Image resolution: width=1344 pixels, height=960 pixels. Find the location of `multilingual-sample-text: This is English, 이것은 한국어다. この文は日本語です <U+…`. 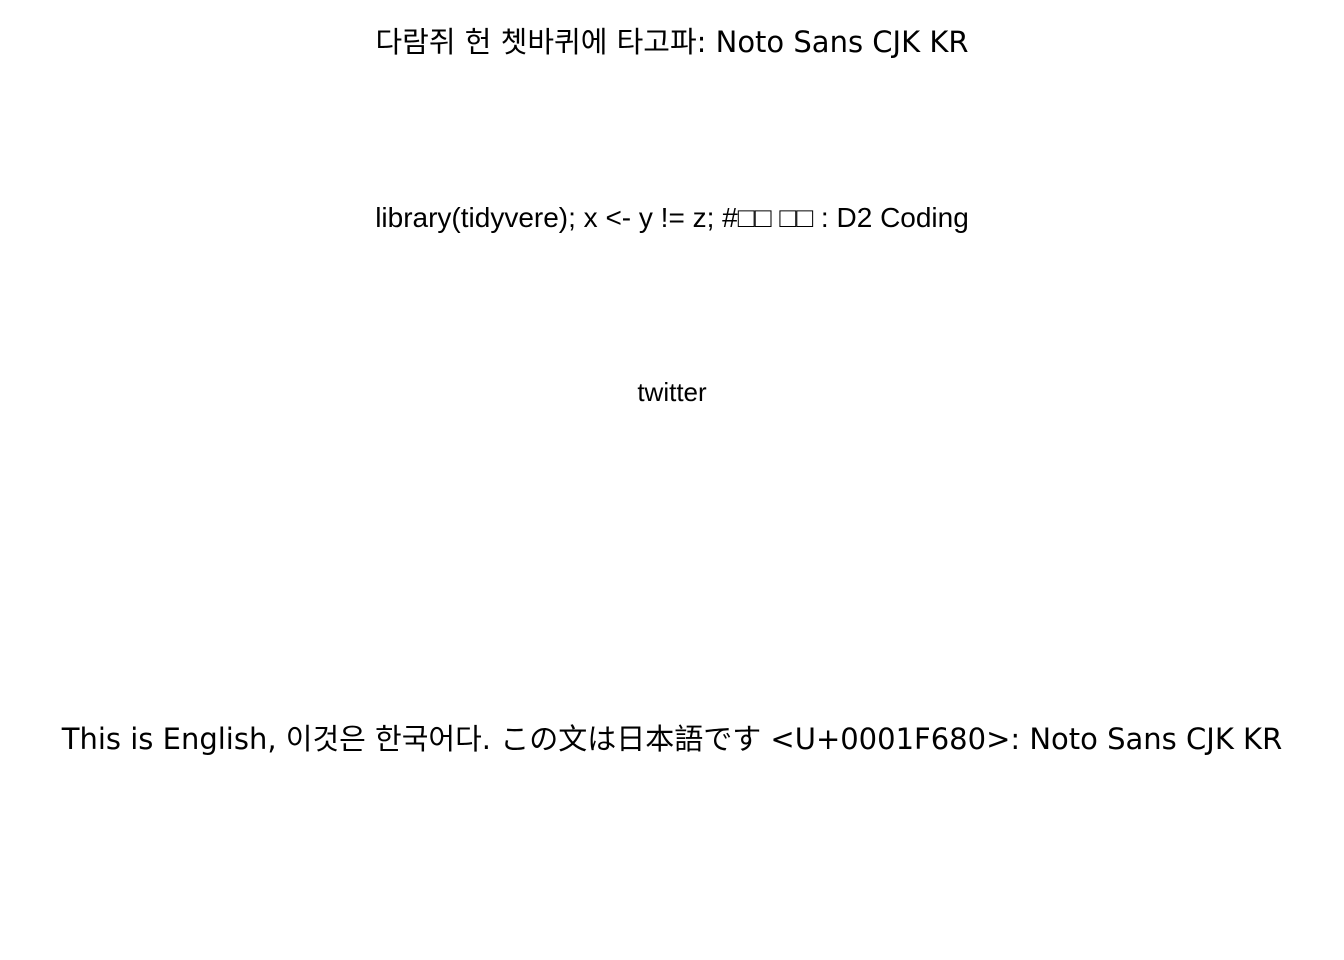

multilingual-sample-text: This is English, 이것은 한국어다. この文は日本語です <U+… is located at coordinates (672, 739).